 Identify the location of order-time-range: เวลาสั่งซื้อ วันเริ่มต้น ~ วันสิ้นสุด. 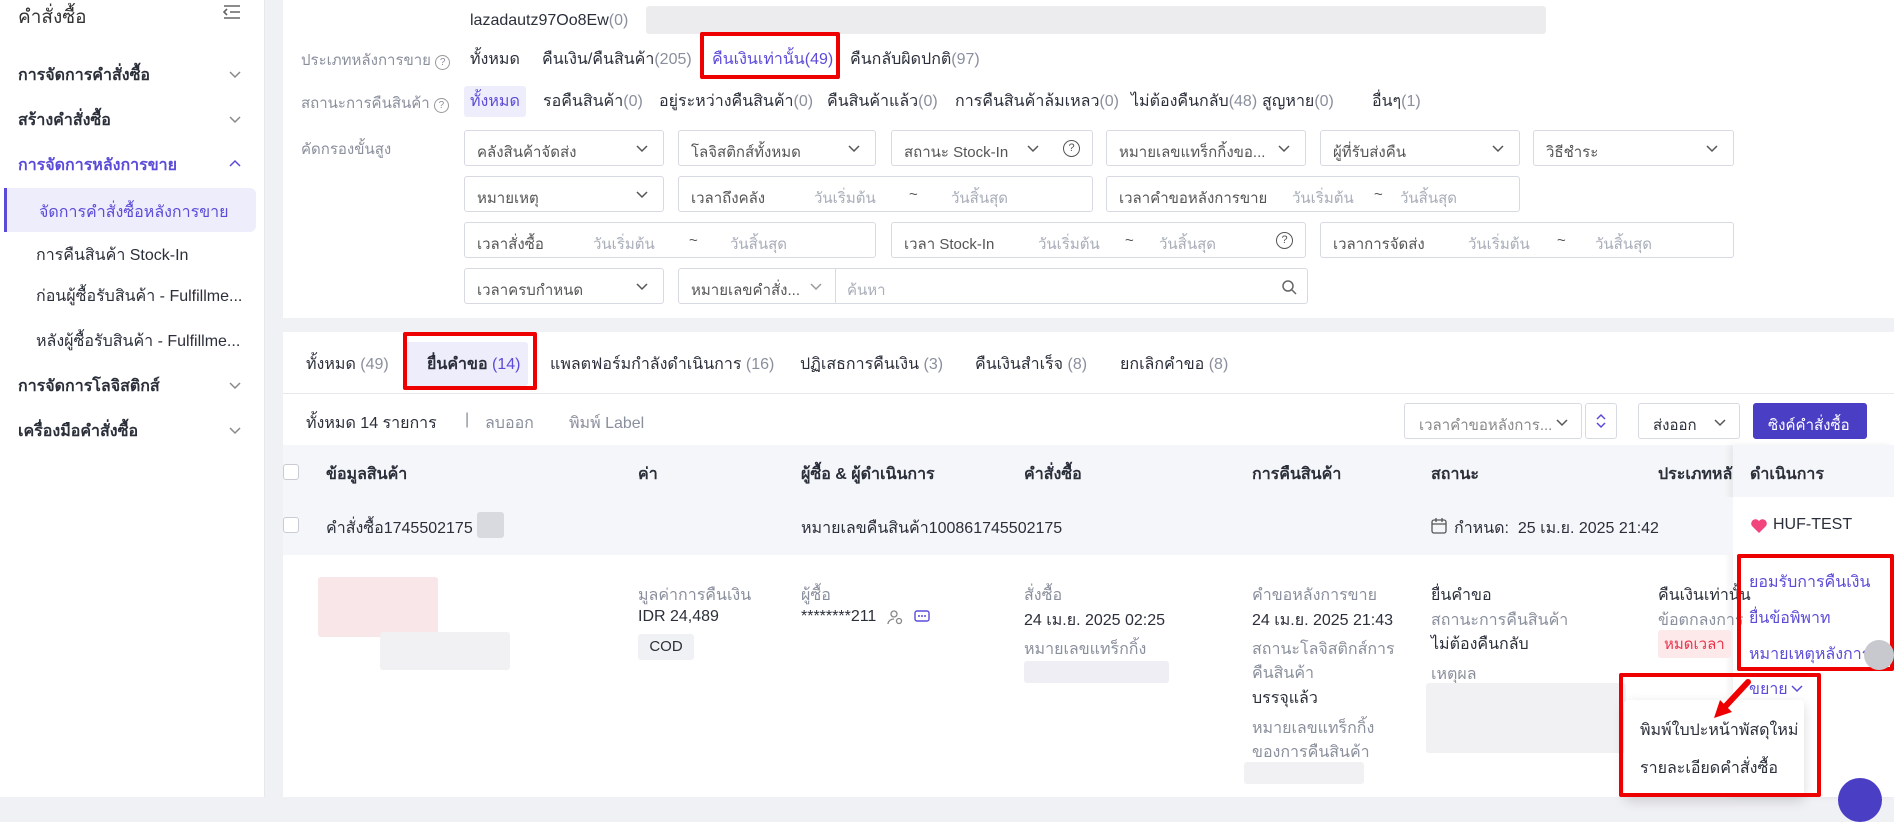
(670, 240).